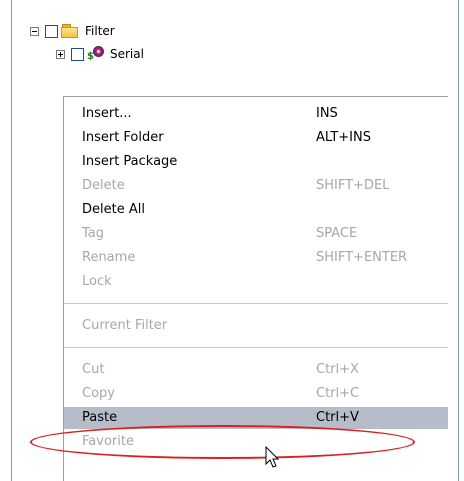 Image resolution: width=464 pixels, height=481 pixels. Describe the element at coordinates (256, 326) in the screenshot. I see `menu-item-current-filter: Current Filter` at that location.